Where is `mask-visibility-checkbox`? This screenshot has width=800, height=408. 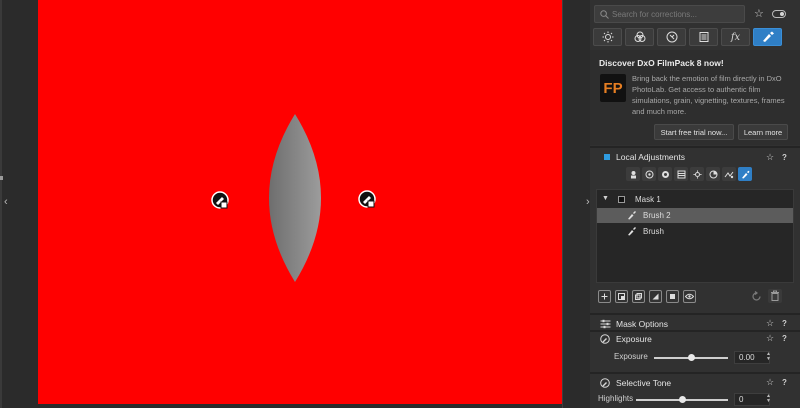
mask-visibility-checkbox is located at coordinates (621, 199).